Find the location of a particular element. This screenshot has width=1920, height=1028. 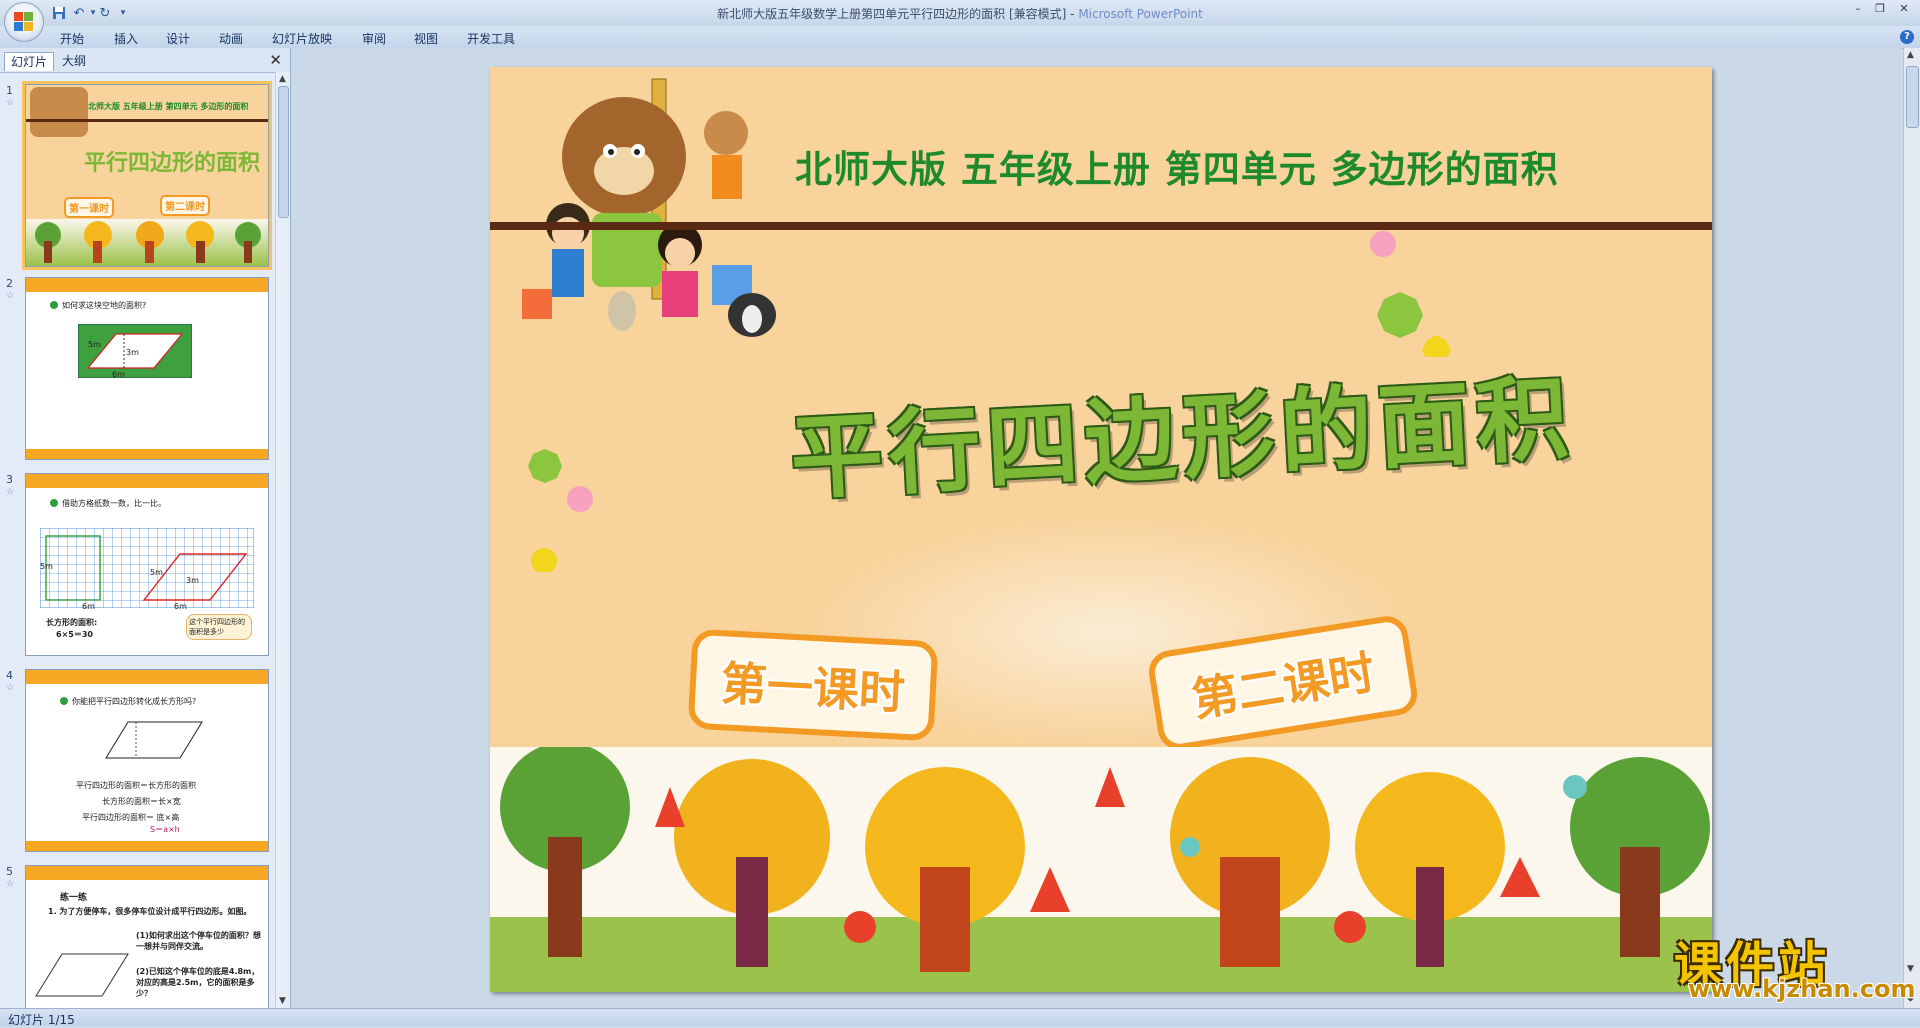

exercise-q2: (1)如何求出这个停车位的面积？想一想并与同伴交流。 is located at coordinates (198, 941).